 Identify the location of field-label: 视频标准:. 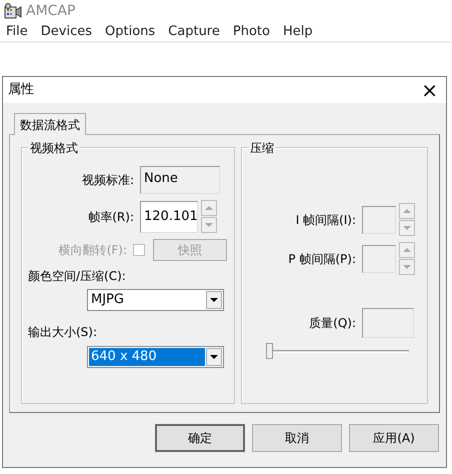
(107, 180).